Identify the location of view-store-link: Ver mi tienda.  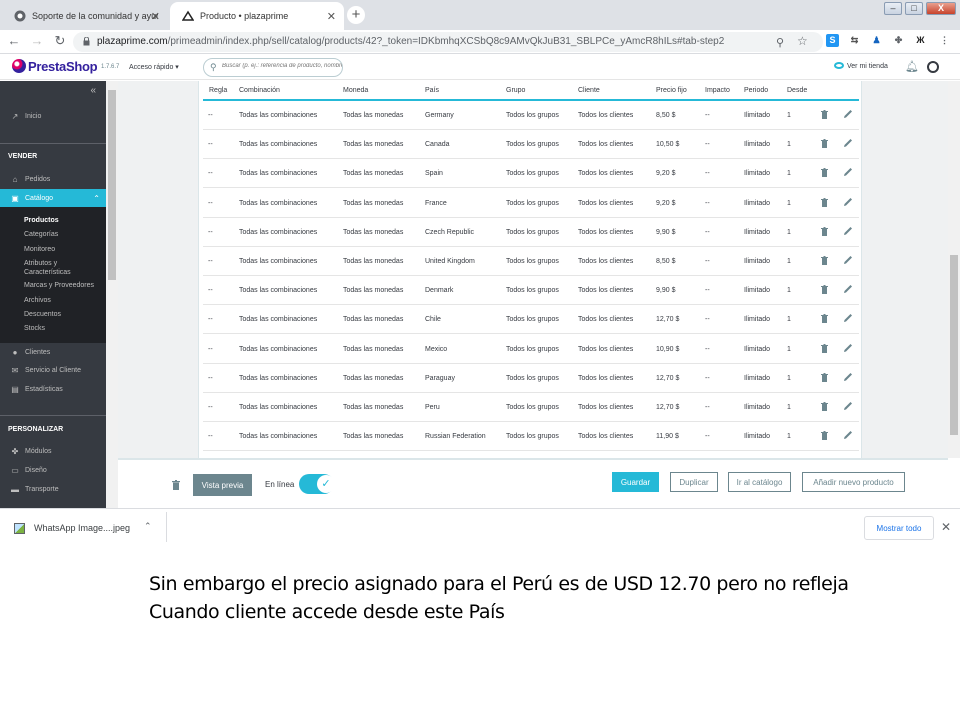
(867, 66).